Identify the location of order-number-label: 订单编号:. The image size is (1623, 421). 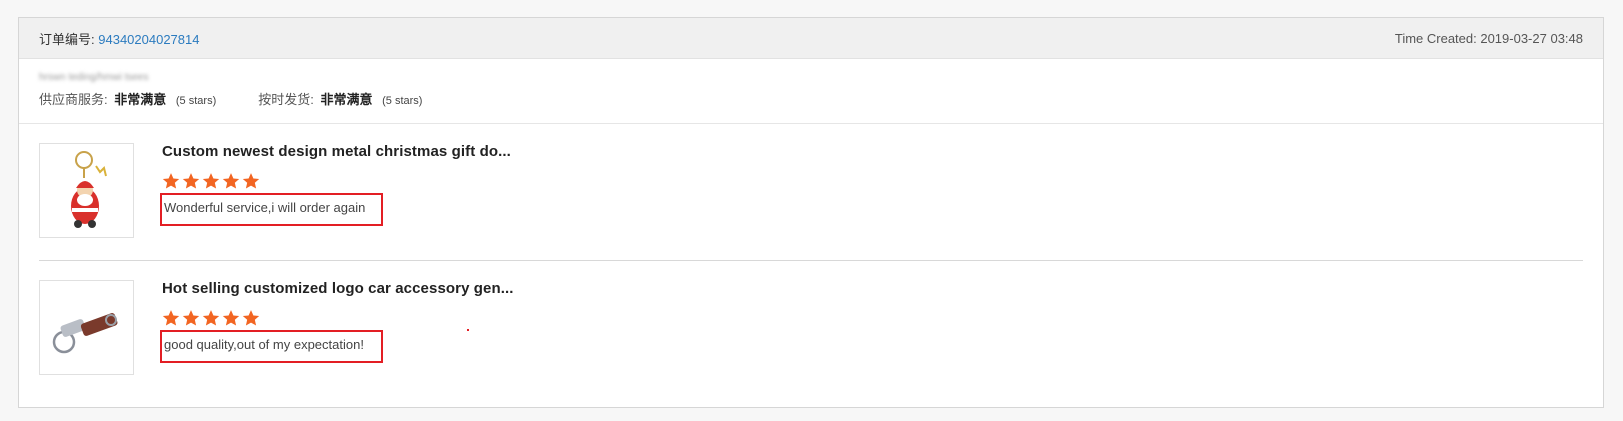
(67, 39).